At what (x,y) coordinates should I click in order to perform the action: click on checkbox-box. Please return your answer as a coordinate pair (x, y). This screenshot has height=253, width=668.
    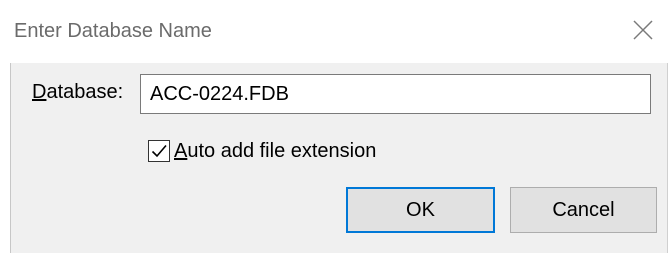
    Looking at the image, I should click on (159, 151).